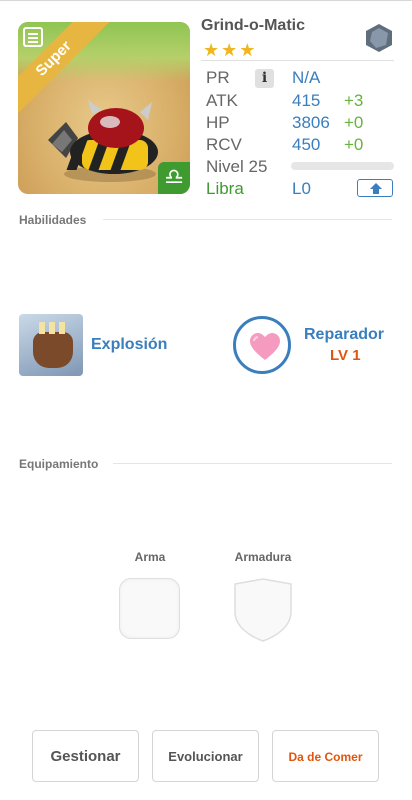  I want to click on libra-zodiac-icon: ♎, so click(174, 178).